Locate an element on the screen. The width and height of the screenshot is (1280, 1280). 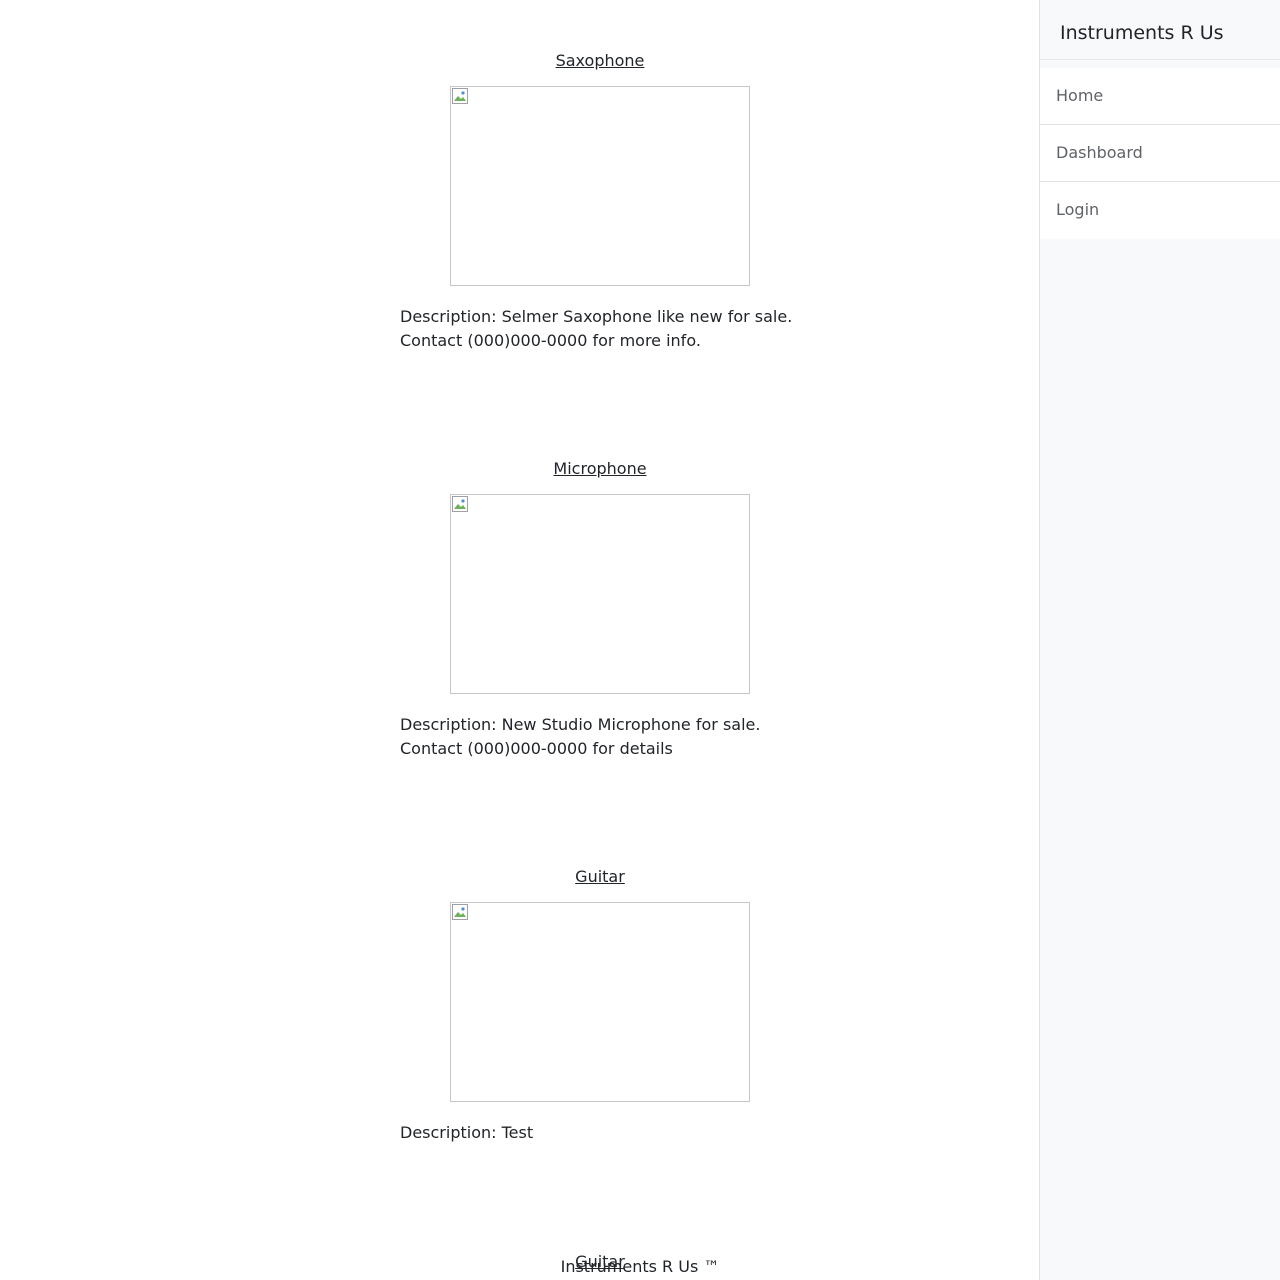
listing-title-link: Microphone is located at coordinates (599, 468).